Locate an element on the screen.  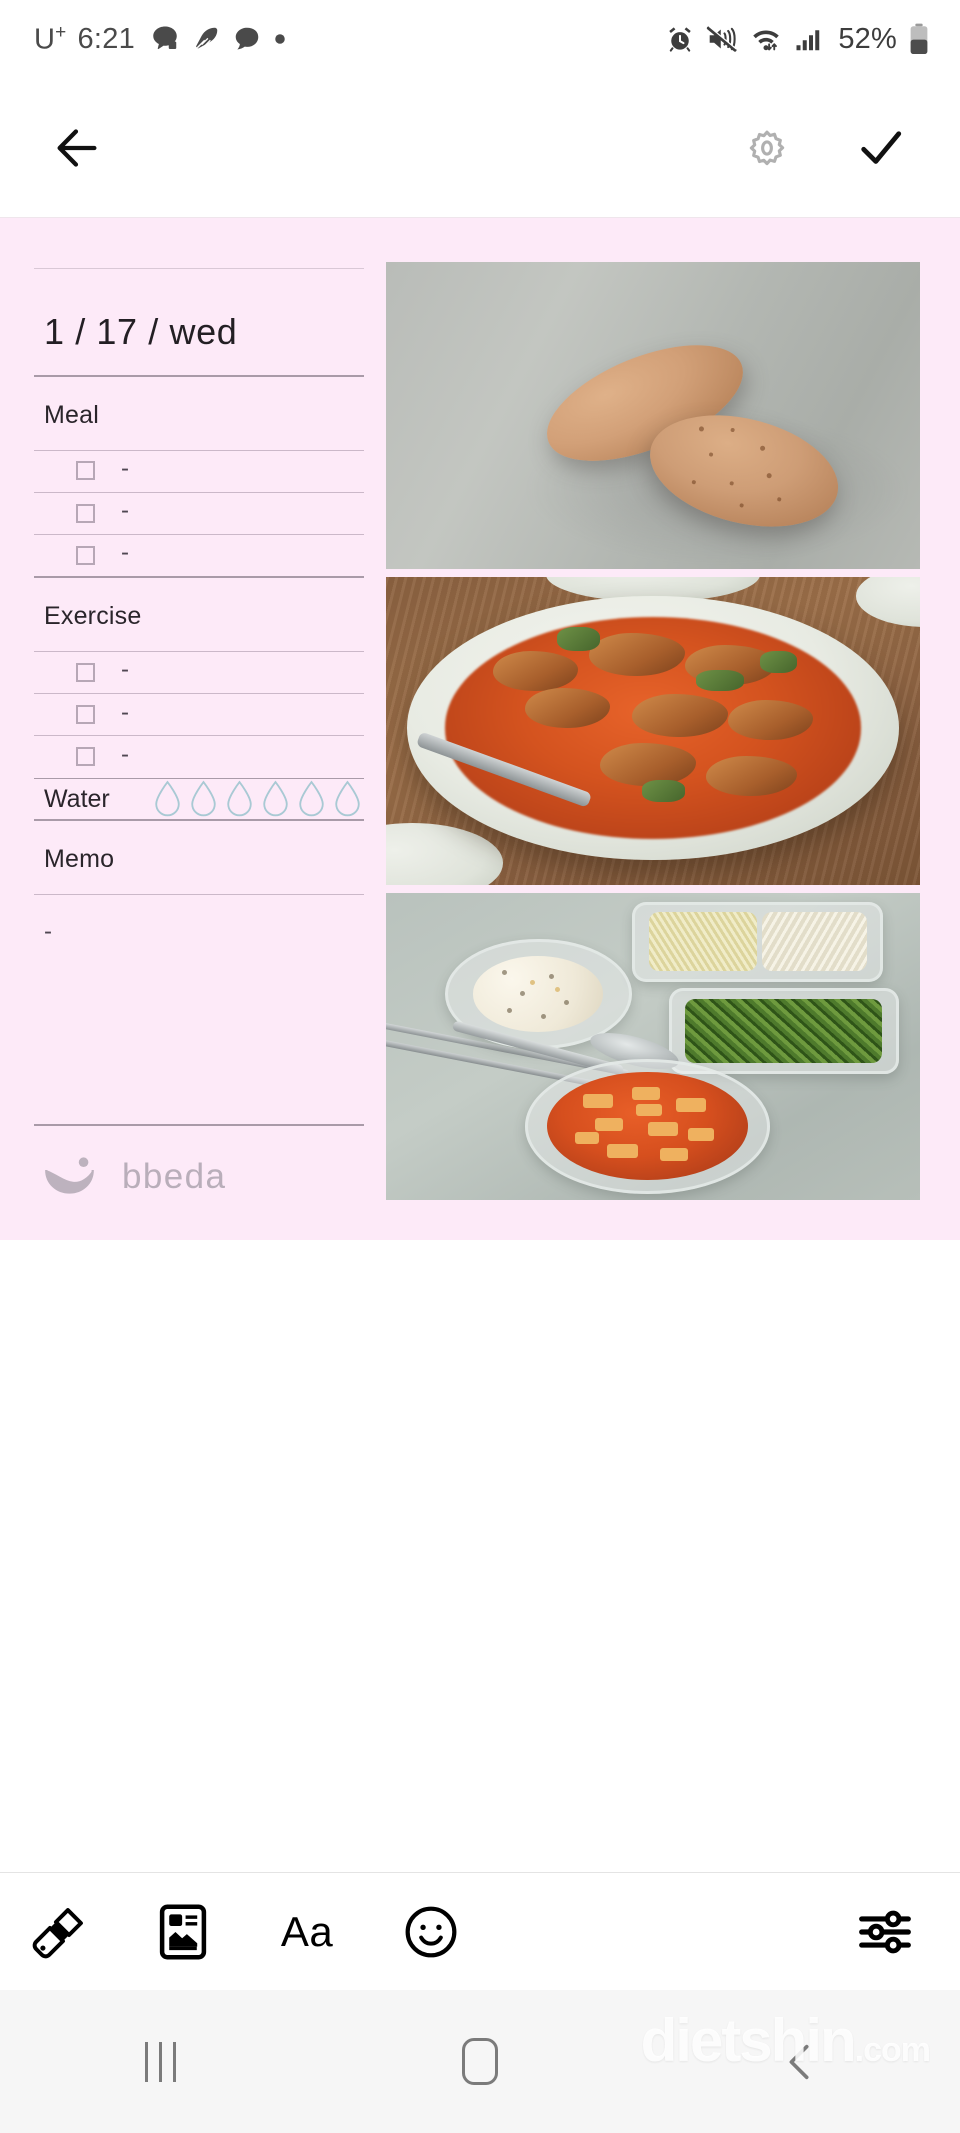
bean-sprouts is located at coordinates (703, 942).